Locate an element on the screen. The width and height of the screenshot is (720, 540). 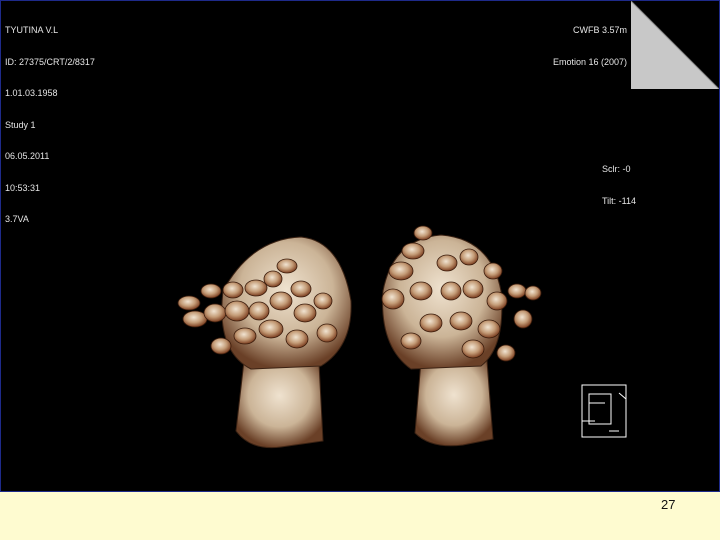
orientation-cube-icon is located at coordinates (604, 411).